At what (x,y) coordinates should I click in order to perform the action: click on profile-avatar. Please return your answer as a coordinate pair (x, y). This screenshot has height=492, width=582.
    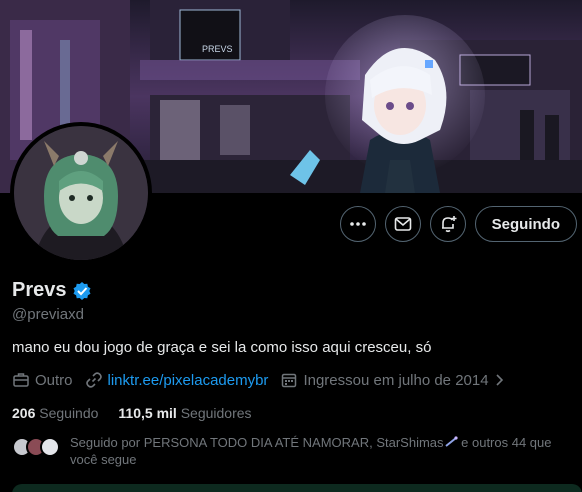
    Looking at the image, I should click on (81, 193).